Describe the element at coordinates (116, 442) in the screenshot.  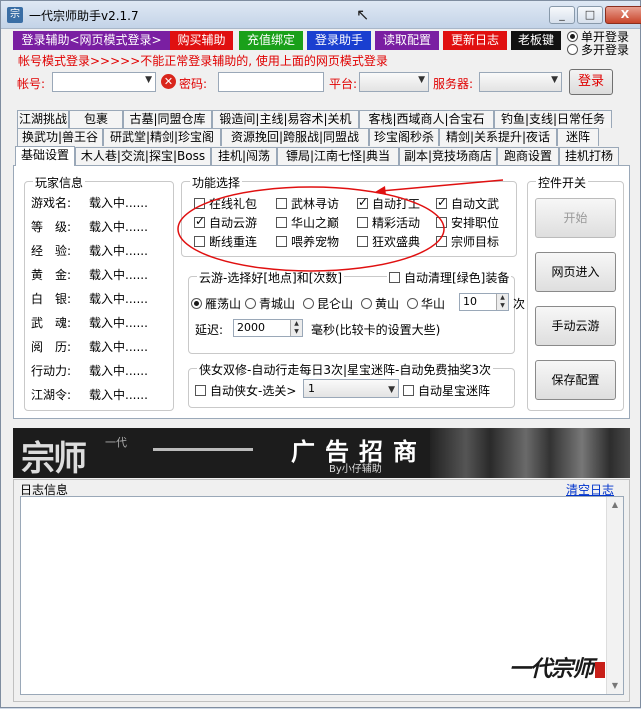
I see `banner-brush-sub: 一代` at that location.